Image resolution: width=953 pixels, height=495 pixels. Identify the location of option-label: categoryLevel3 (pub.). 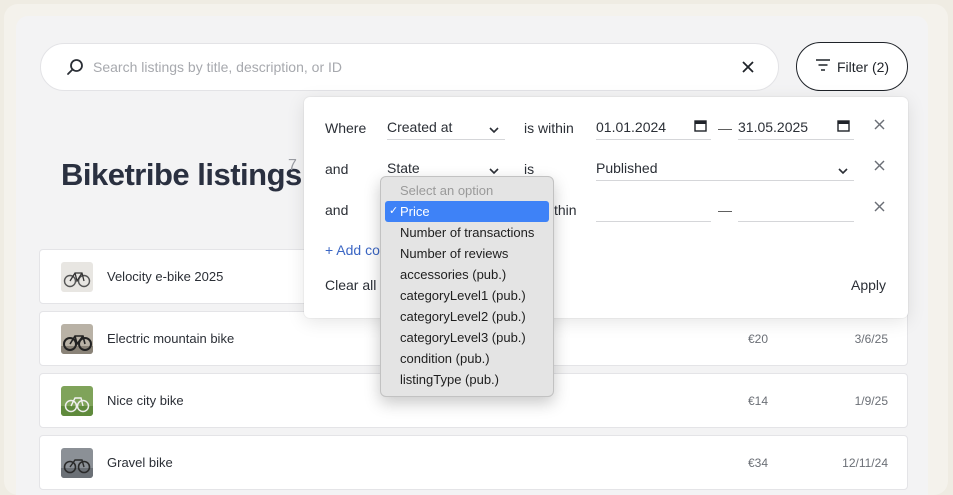
(463, 337).